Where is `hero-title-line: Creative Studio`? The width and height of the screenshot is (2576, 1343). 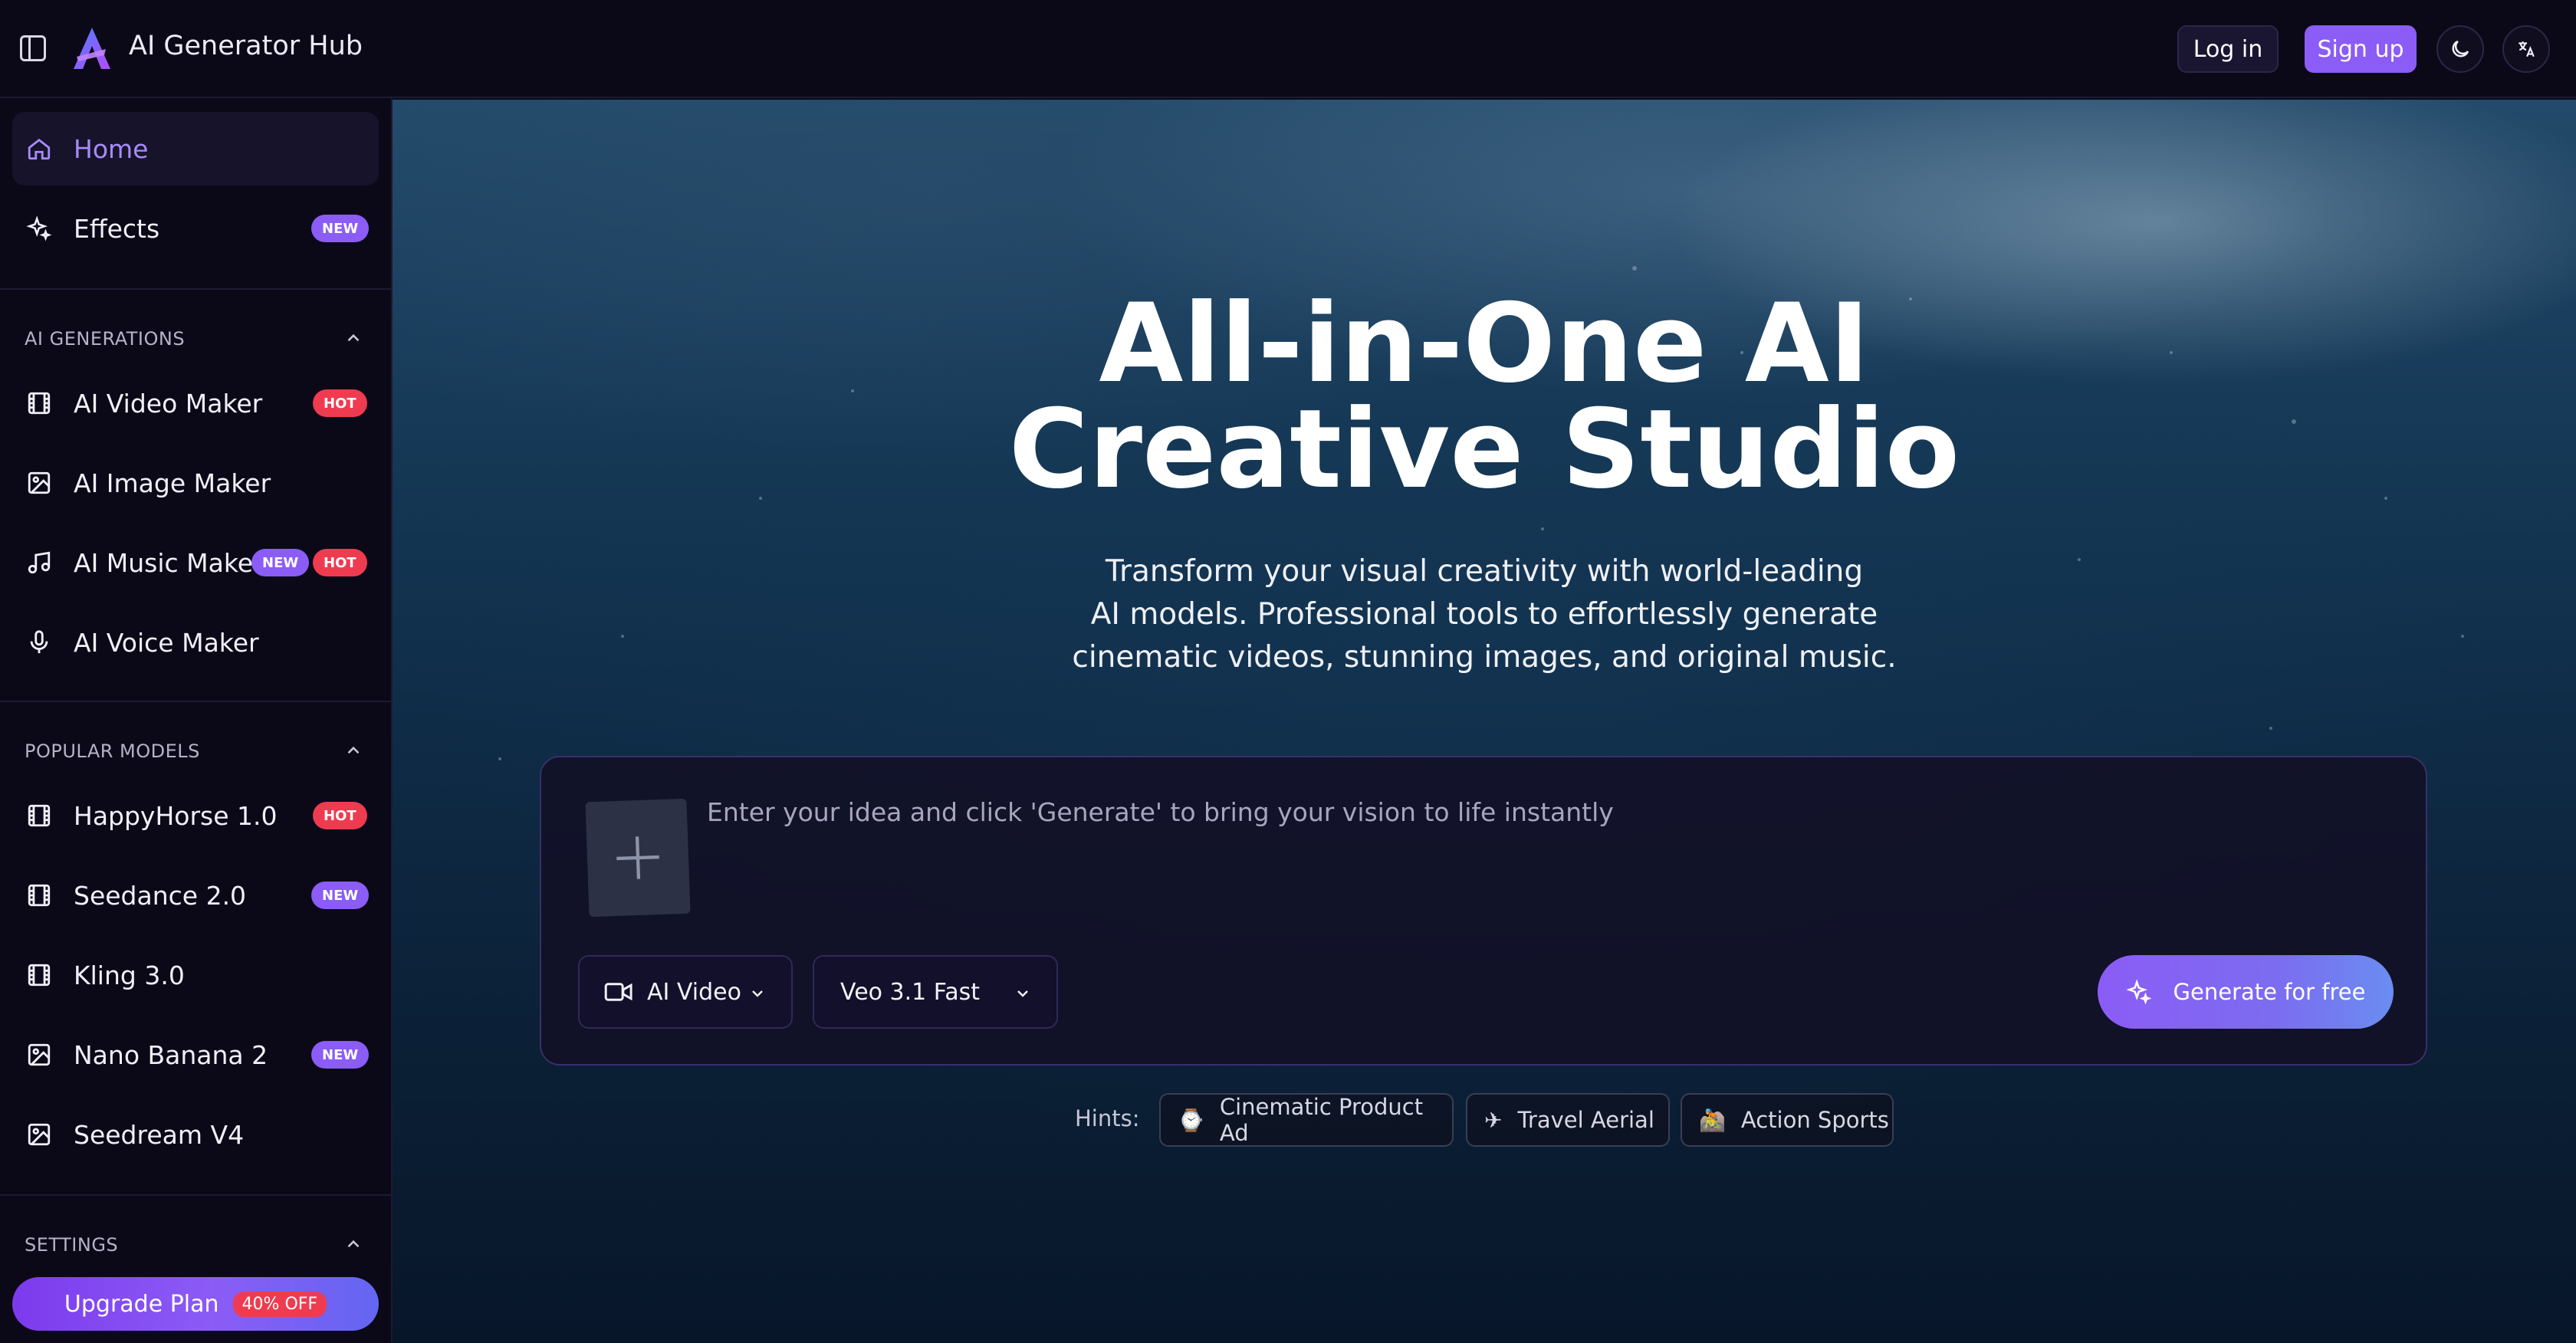 hero-title-line: Creative Studio is located at coordinates (1484, 450).